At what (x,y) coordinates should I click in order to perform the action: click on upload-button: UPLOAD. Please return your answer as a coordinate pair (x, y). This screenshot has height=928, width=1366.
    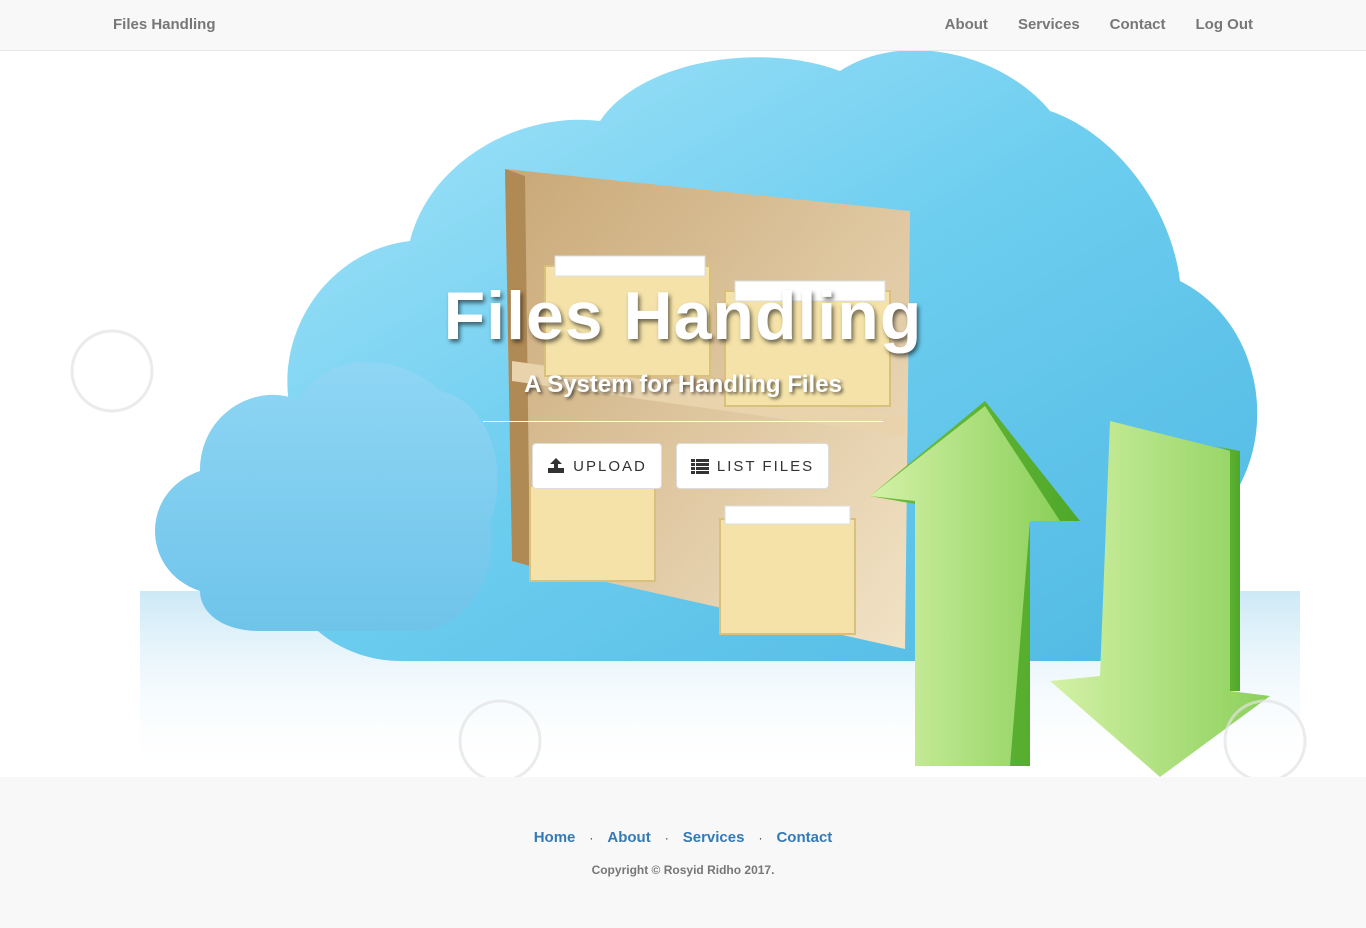
    Looking at the image, I should click on (597, 466).